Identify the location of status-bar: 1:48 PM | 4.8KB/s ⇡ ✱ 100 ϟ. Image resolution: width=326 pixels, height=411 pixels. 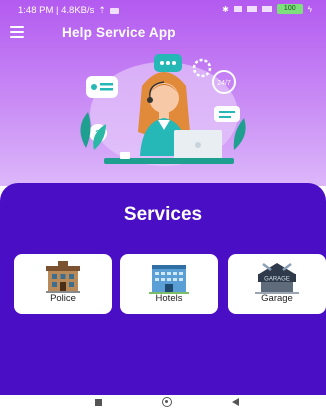
(163, 10).